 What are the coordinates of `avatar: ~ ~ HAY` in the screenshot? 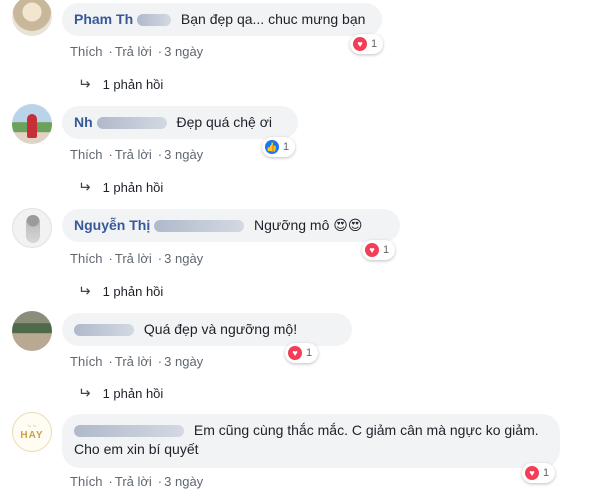 It's located at (32, 432).